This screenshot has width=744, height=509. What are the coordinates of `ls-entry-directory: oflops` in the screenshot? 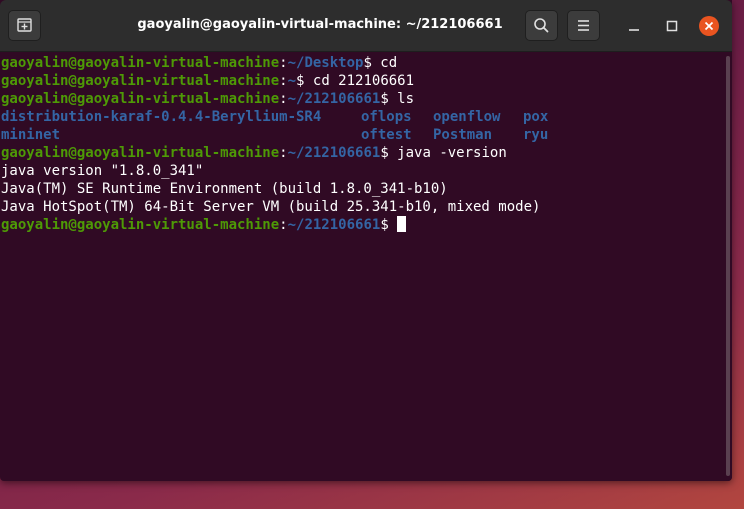 It's located at (386, 117).